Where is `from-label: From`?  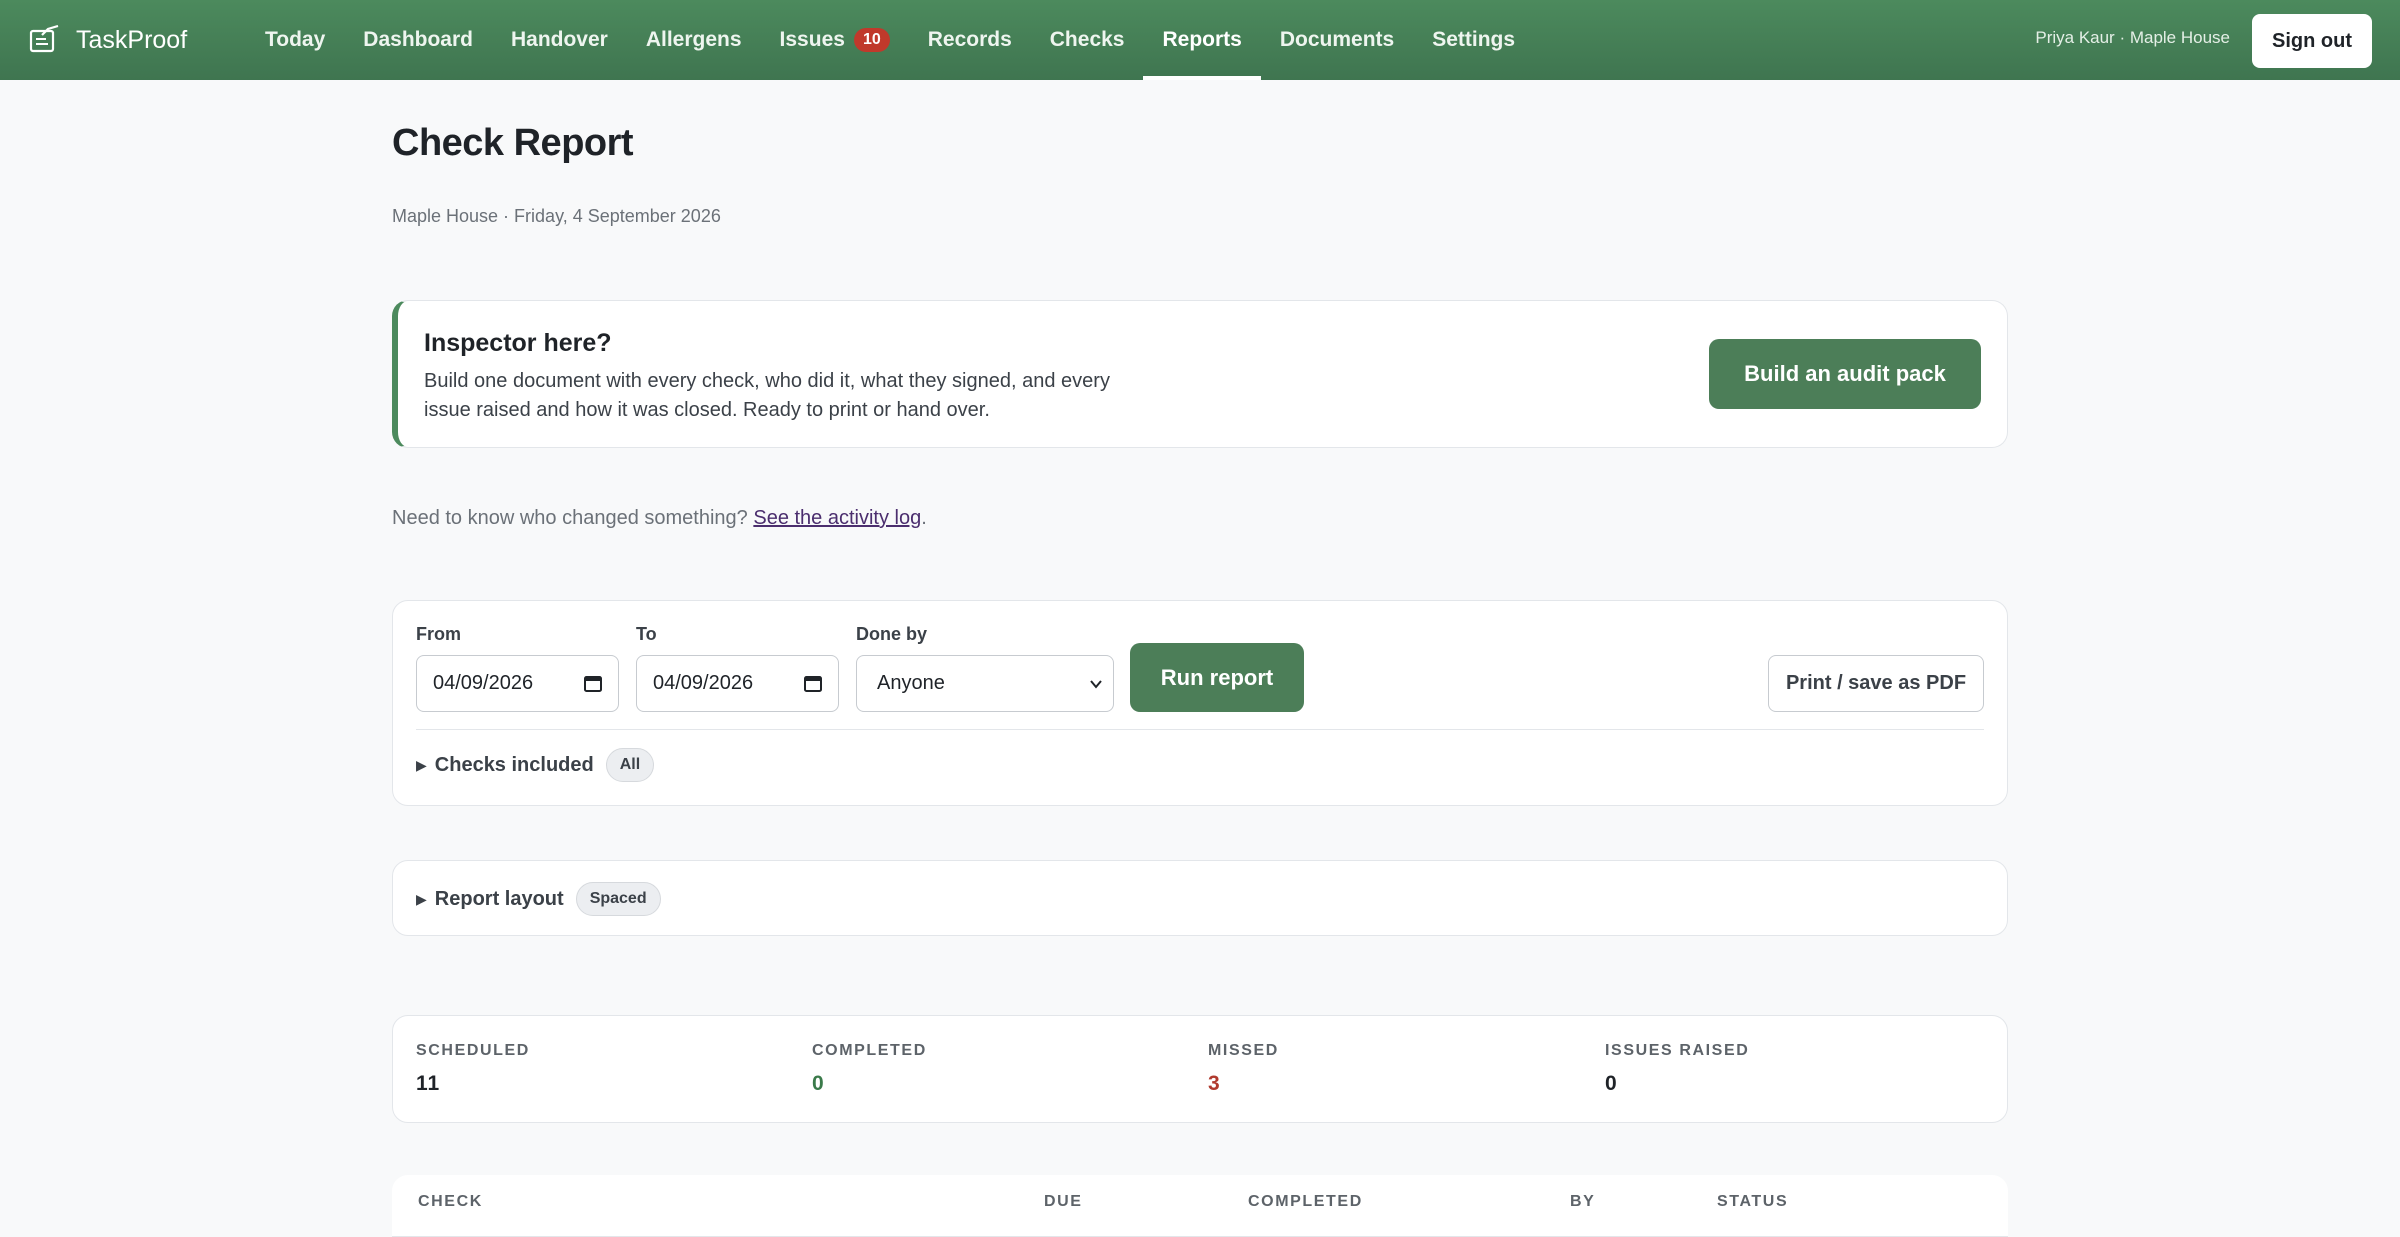
from-label: From is located at coordinates (438, 634).